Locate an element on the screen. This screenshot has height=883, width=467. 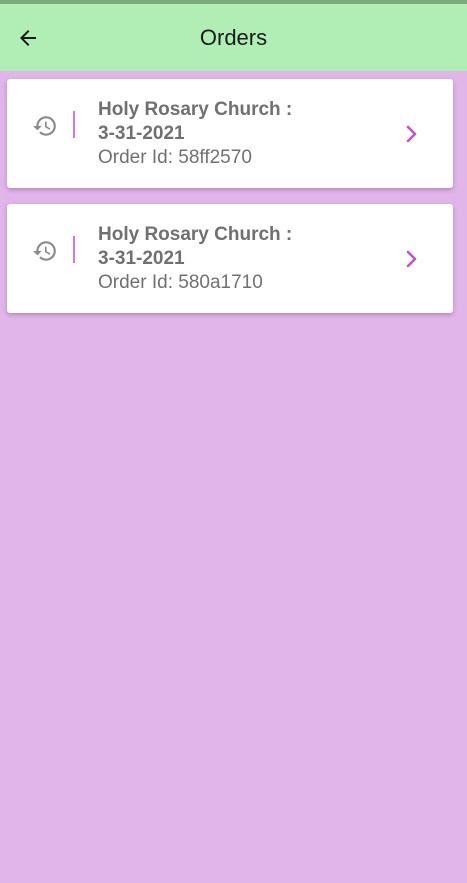
app-bar: Orders is located at coordinates (233, 37).